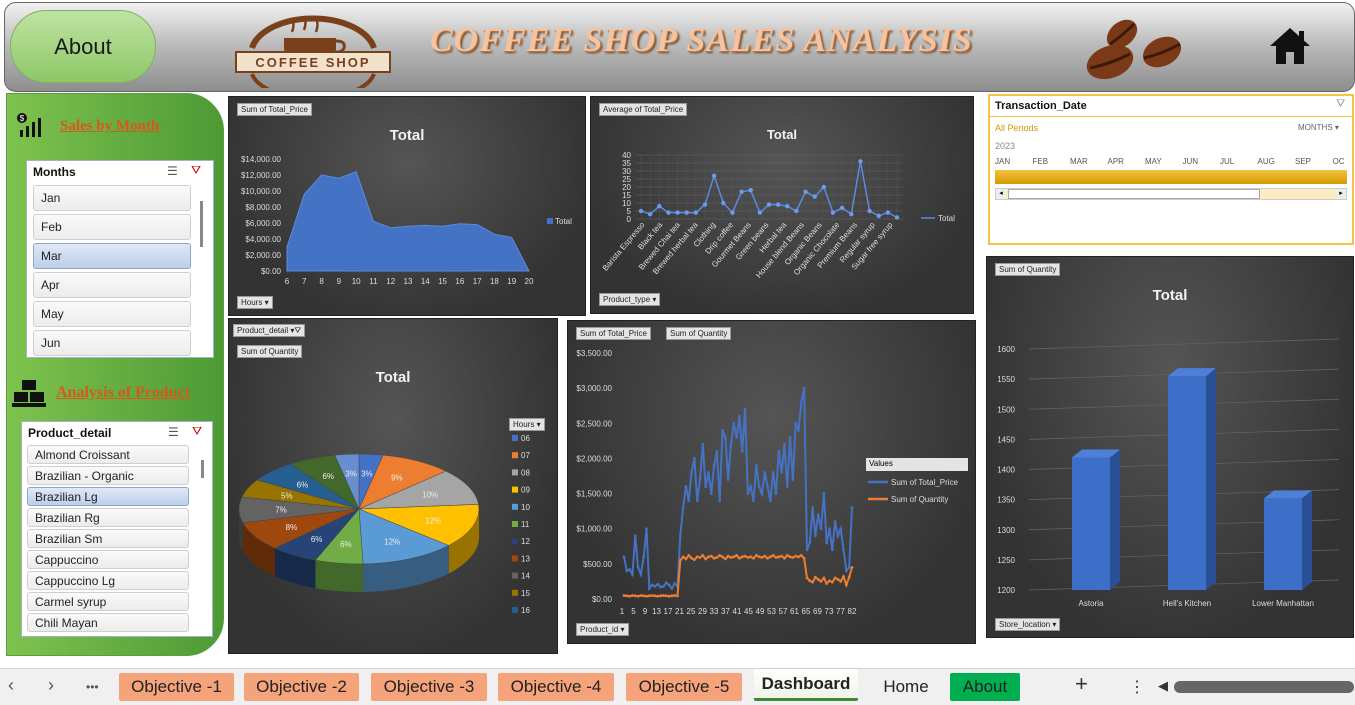 Image resolution: width=1355 pixels, height=705 pixels. I want to click on slicer-item-month: Apr, so click(112, 285).